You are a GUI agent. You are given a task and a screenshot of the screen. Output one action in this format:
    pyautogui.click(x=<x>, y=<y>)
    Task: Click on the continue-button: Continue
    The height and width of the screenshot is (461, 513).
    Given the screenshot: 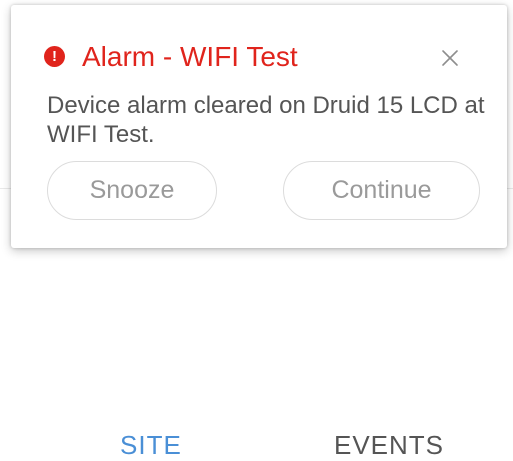 What is the action you would take?
    pyautogui.click(x=381, y=190)
    